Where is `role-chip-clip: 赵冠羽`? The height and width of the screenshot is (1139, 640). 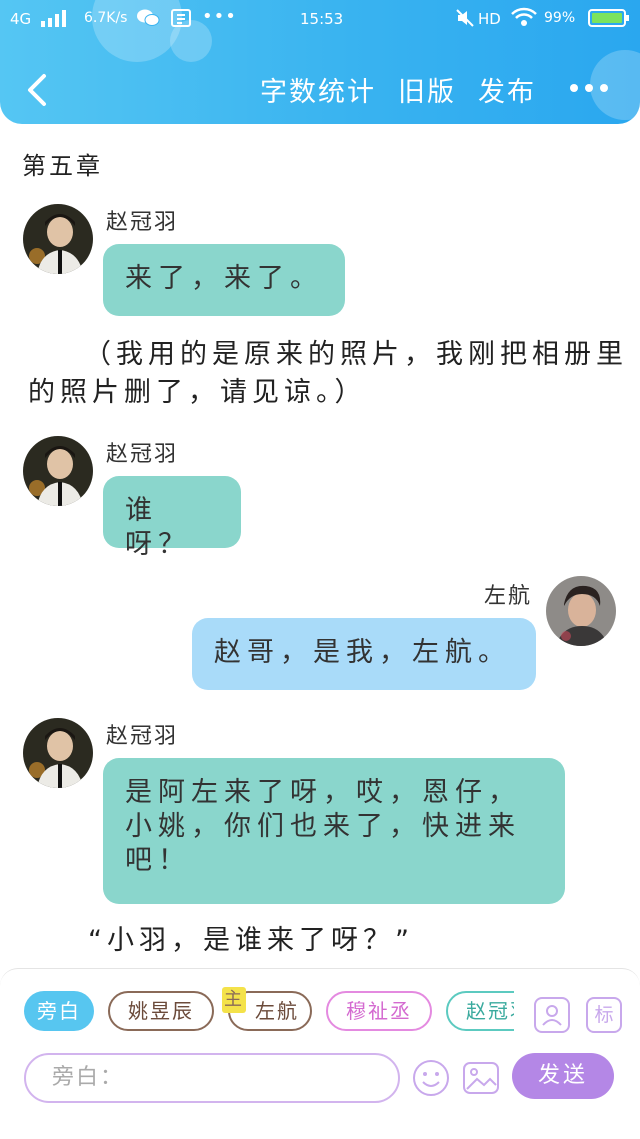
role-chip-clip: 赵冠羽 is located at coordinates (480, 1011).